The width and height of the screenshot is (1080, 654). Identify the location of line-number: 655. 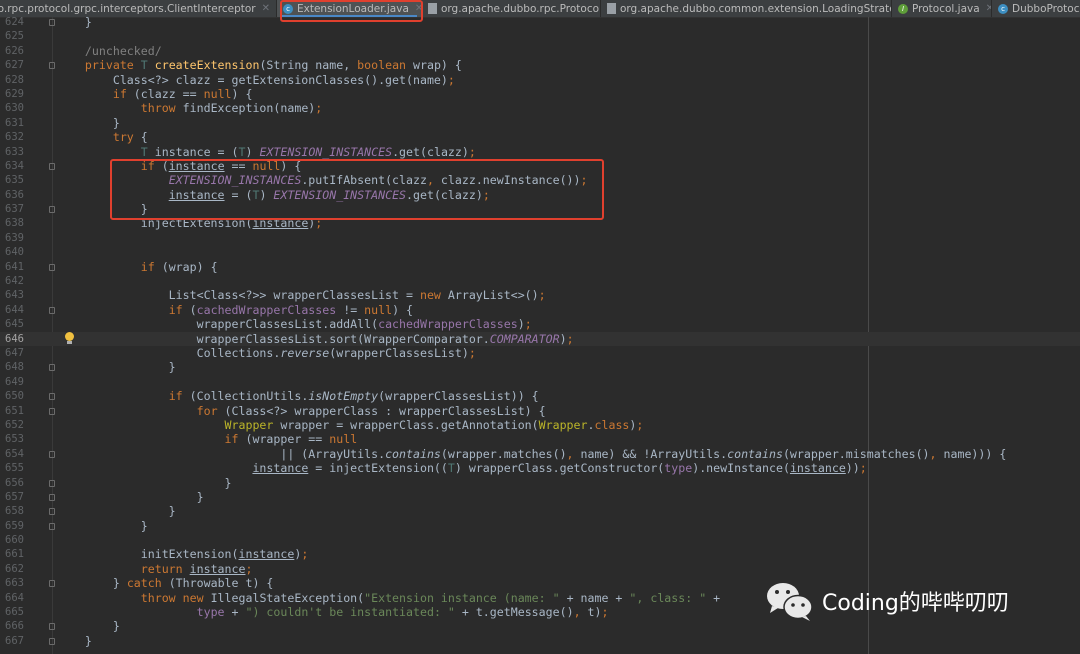
(12, 468).